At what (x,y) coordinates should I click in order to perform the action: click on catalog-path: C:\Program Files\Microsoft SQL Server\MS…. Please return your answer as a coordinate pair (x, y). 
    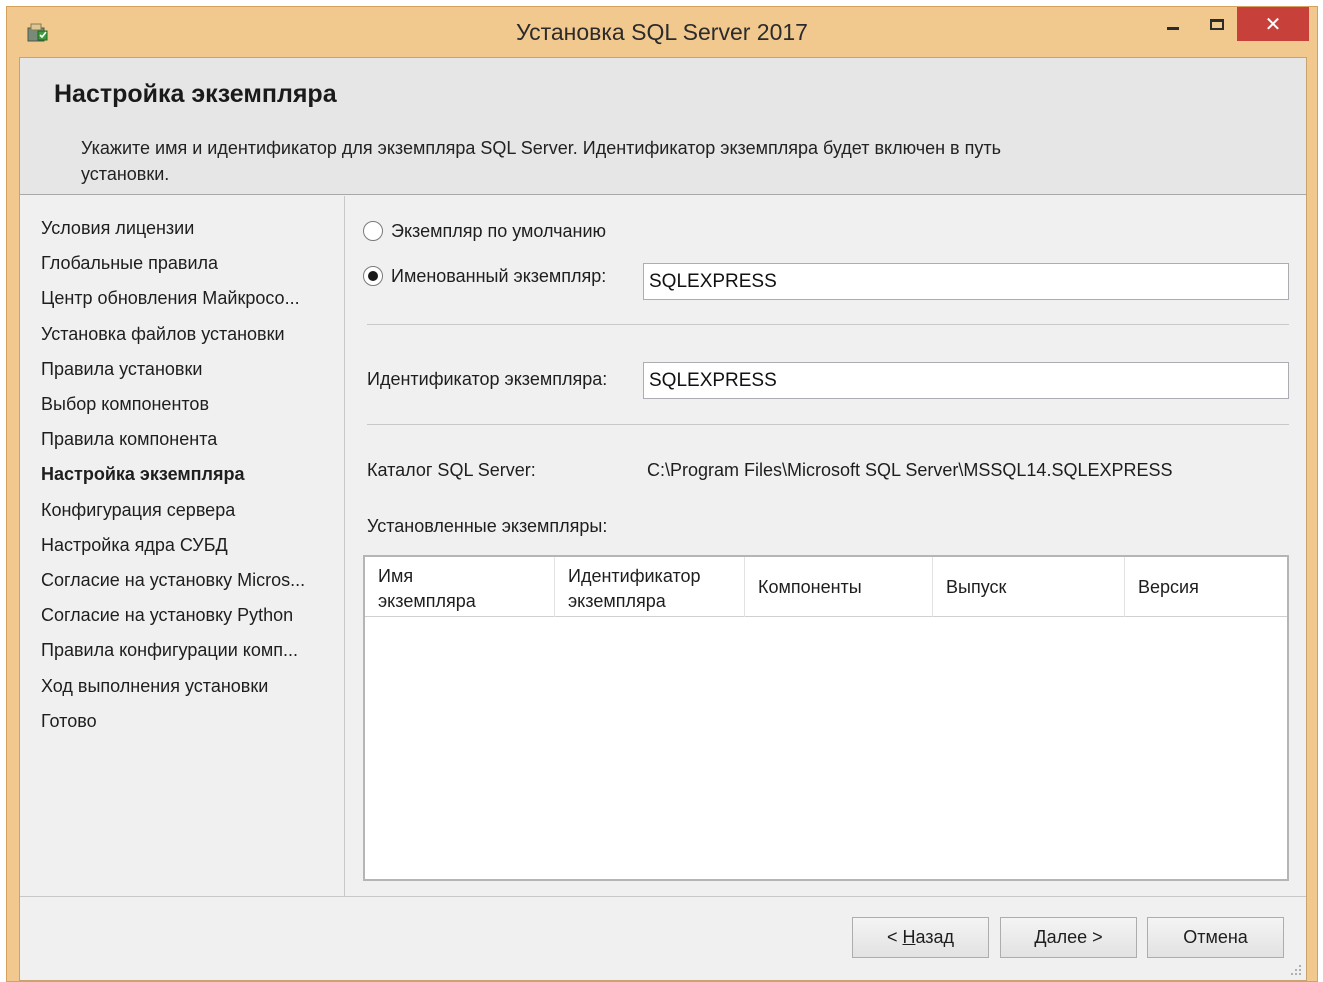
    Looking at the image, I should click on (910, 470).